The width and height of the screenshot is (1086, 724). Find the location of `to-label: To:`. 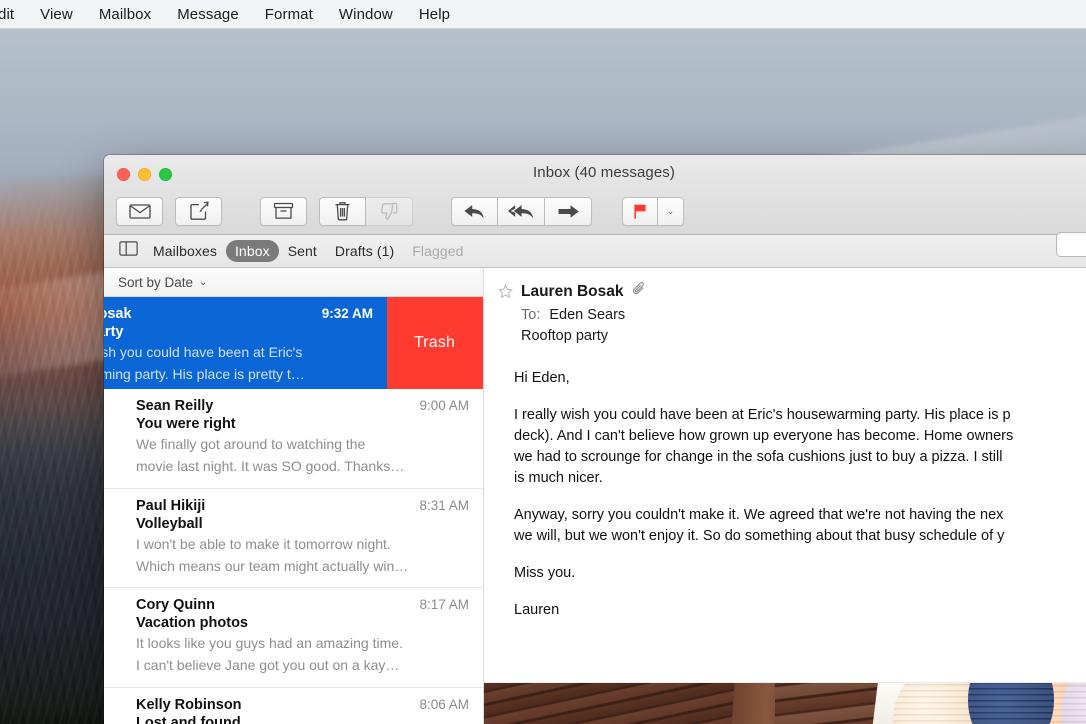

to-label: To: is located at coordinates (531, 315).